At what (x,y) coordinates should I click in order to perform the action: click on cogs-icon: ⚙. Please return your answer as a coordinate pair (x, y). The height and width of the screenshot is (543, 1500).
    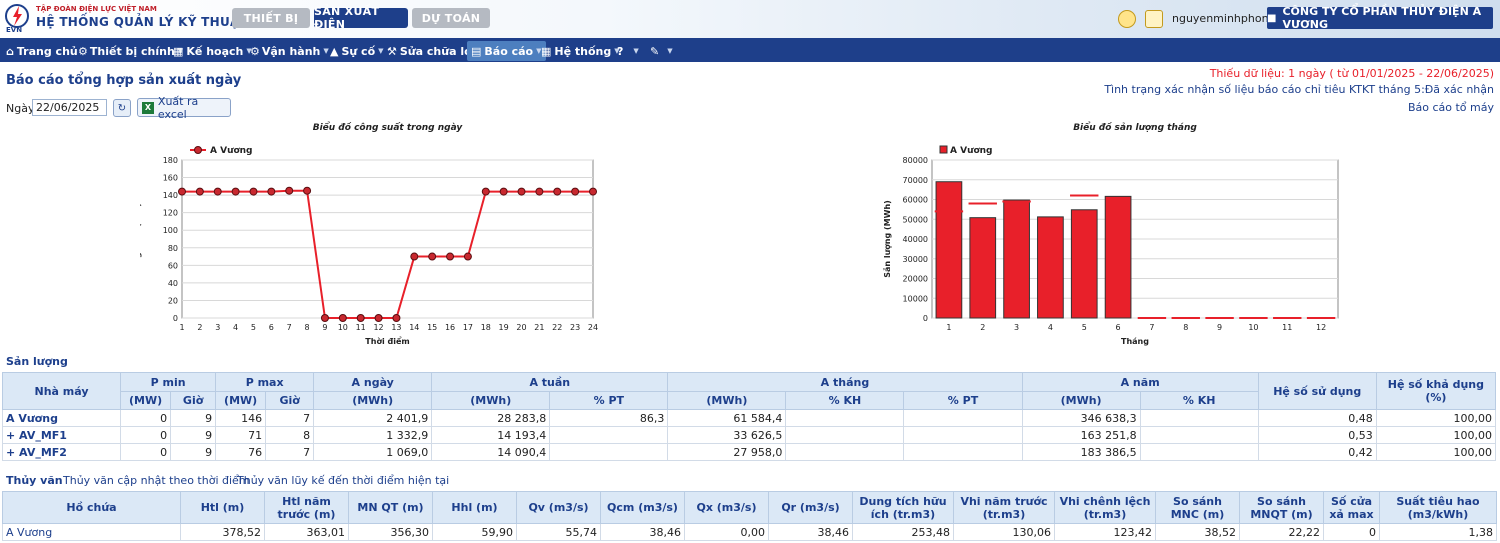
    Looking at the image, I should click on (255, 51).